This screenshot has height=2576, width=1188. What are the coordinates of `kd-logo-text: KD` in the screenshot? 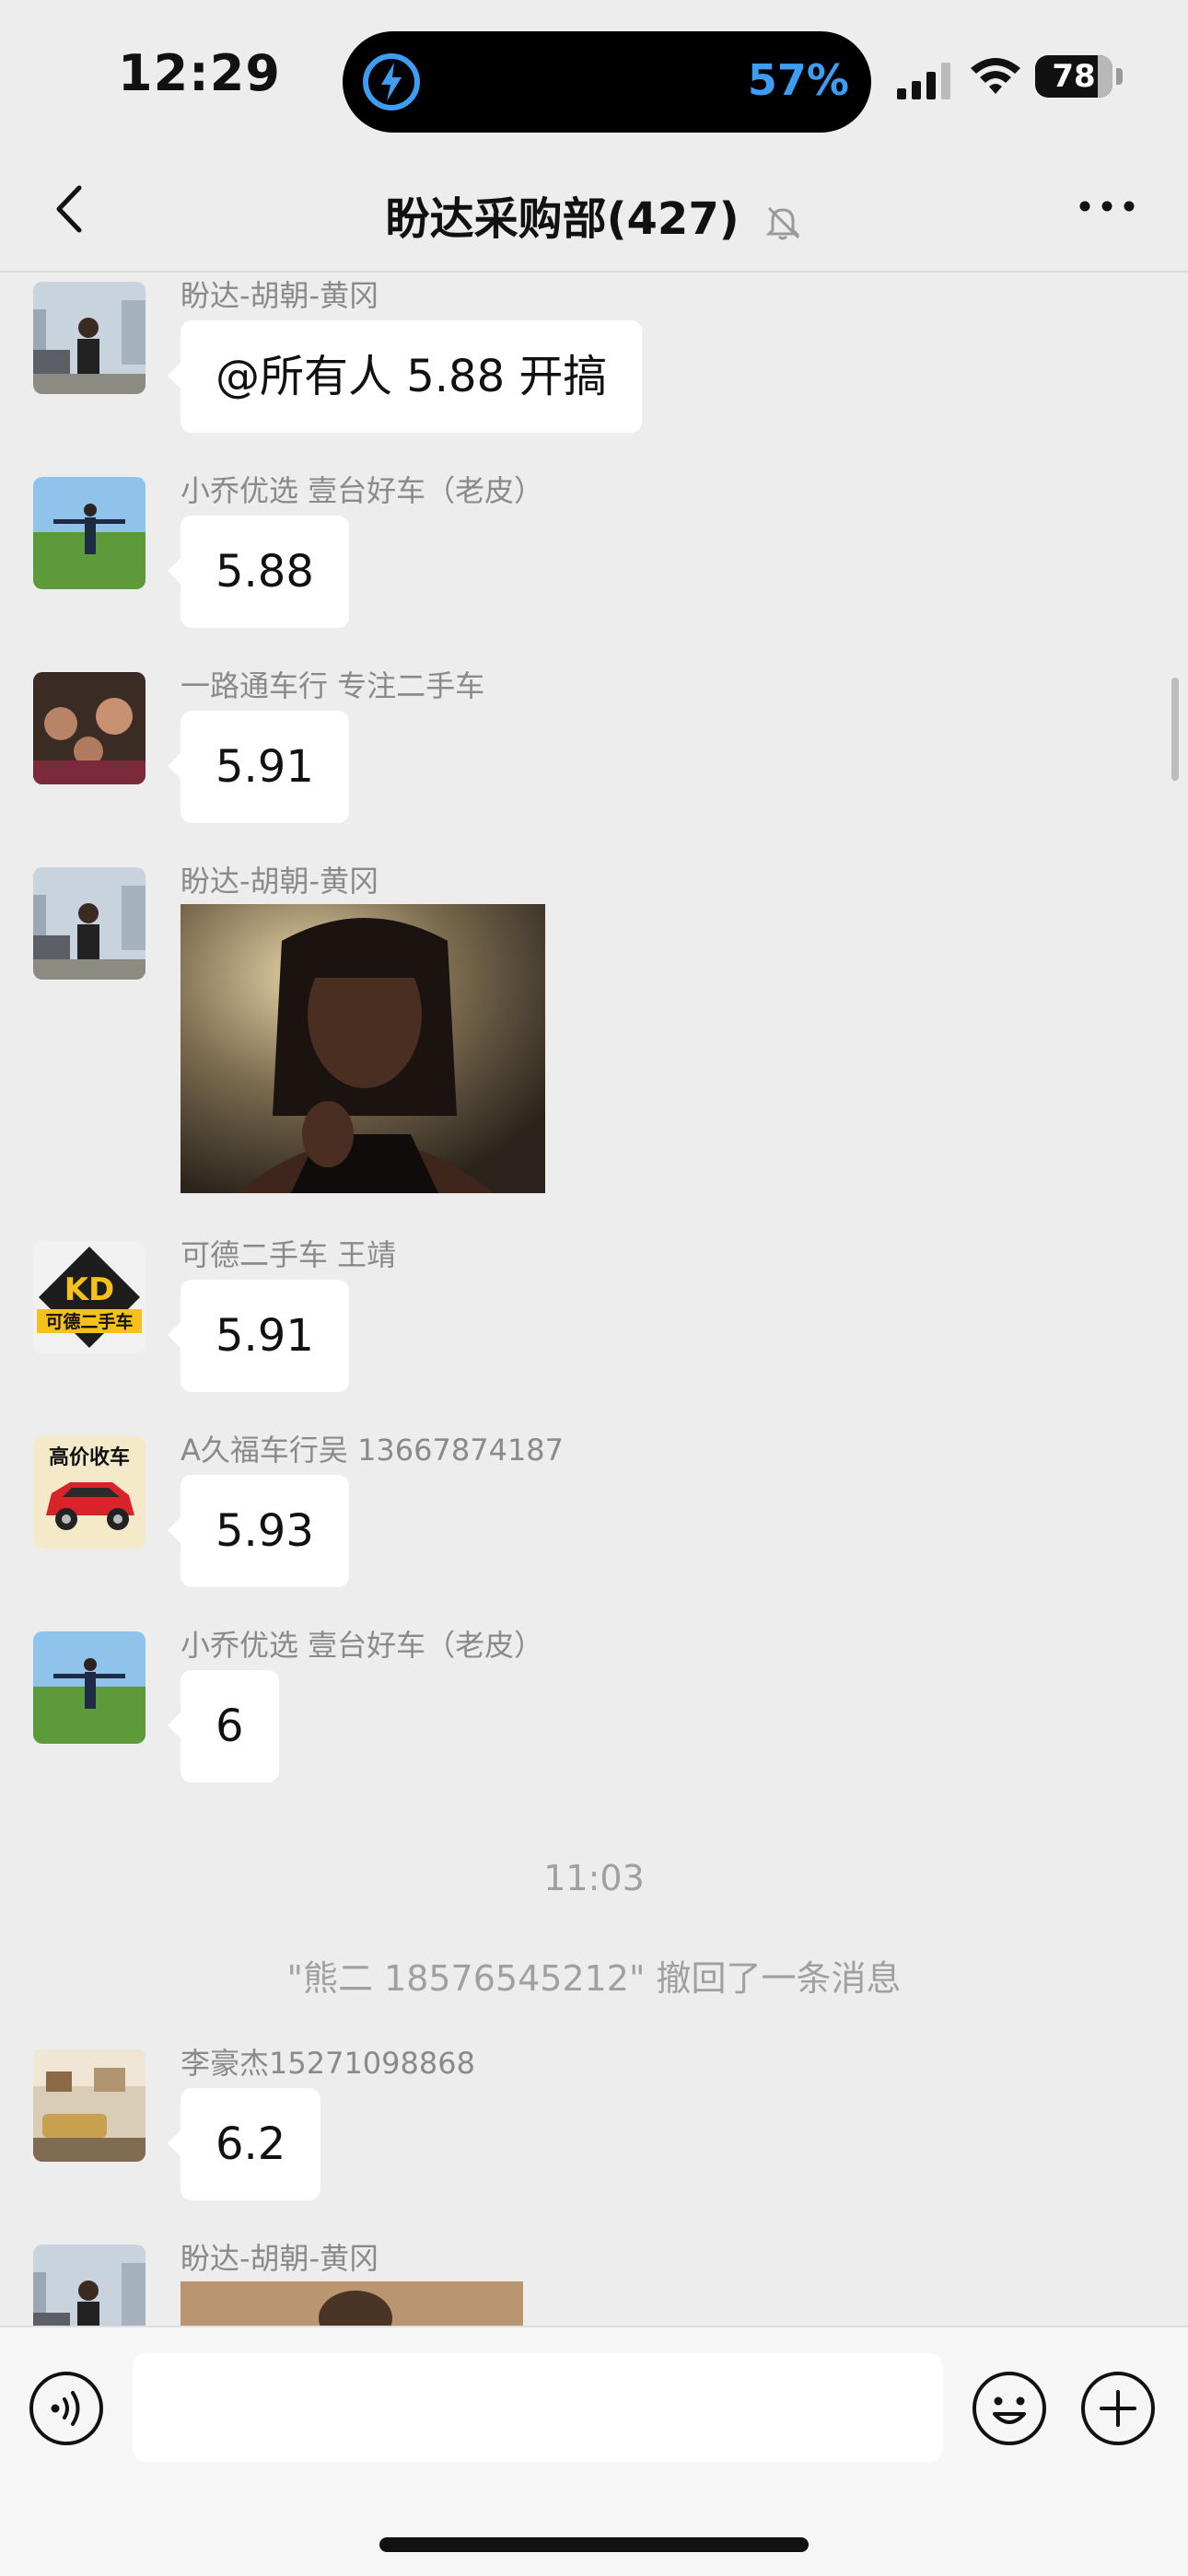 It's located at (89, 1289).